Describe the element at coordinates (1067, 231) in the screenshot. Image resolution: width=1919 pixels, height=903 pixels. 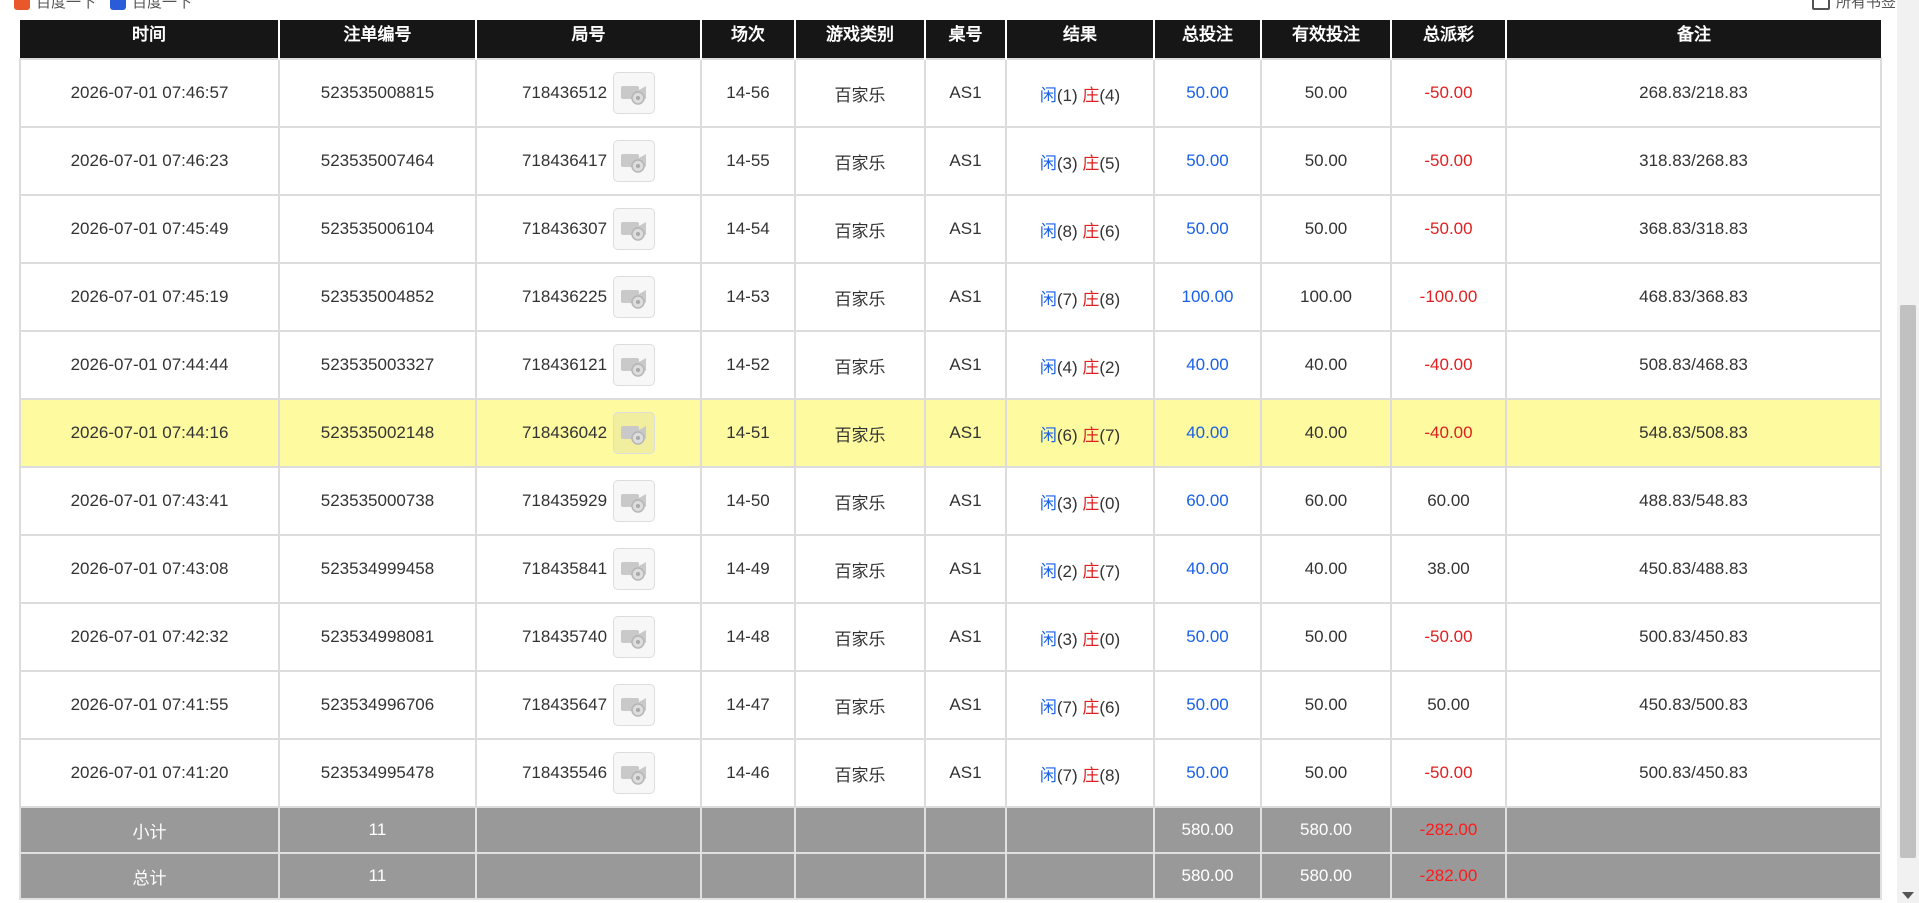
I see `result-player-score: (8)` at that location.